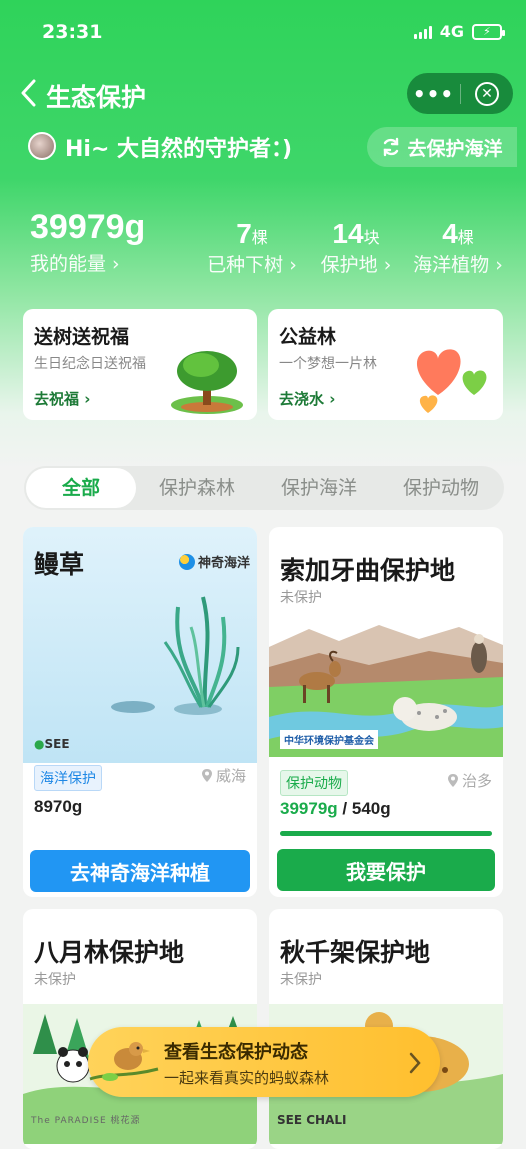 This screenshot has width=526, height=1149. What do you see at coordinates (247, 1078) in the screenshot?
I see `eco-news-subtitle: 一起来看真实的蚂蚁森林` at bounding box center [247, 1078].